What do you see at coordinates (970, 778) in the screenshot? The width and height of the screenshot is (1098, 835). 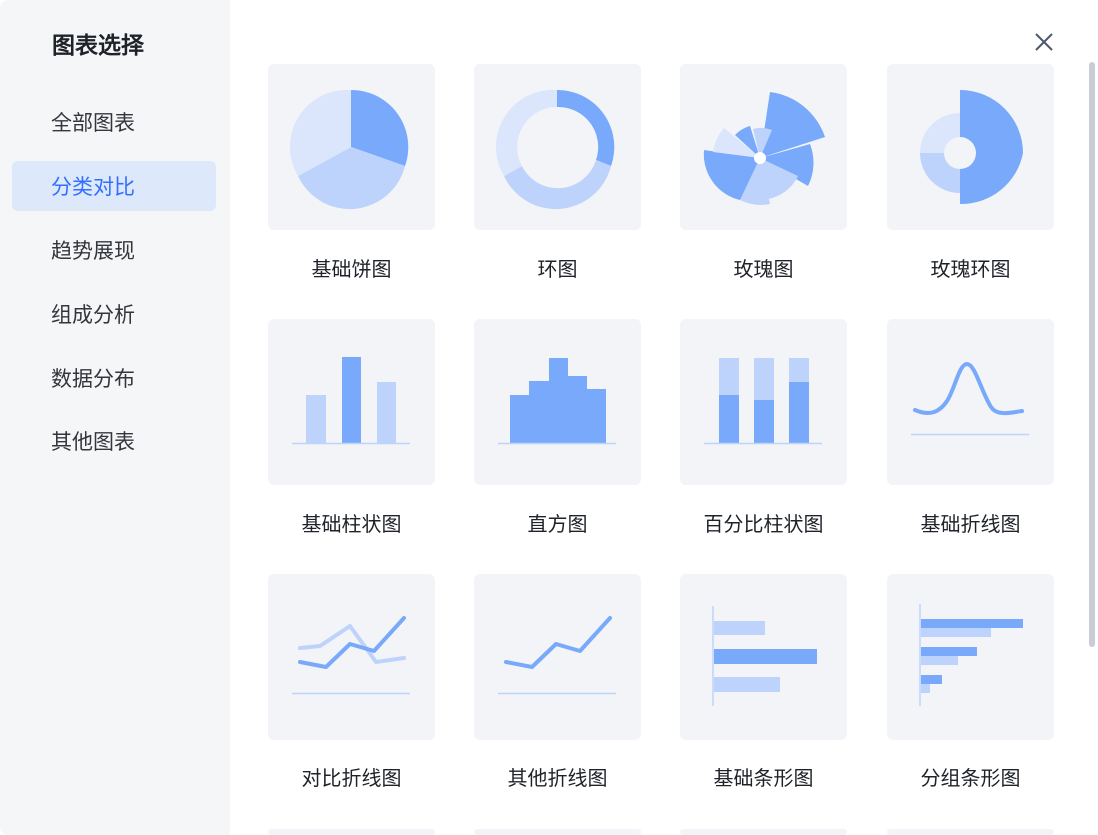 I see `chart-label: 分组条形图` at bounding box center [970, 778].